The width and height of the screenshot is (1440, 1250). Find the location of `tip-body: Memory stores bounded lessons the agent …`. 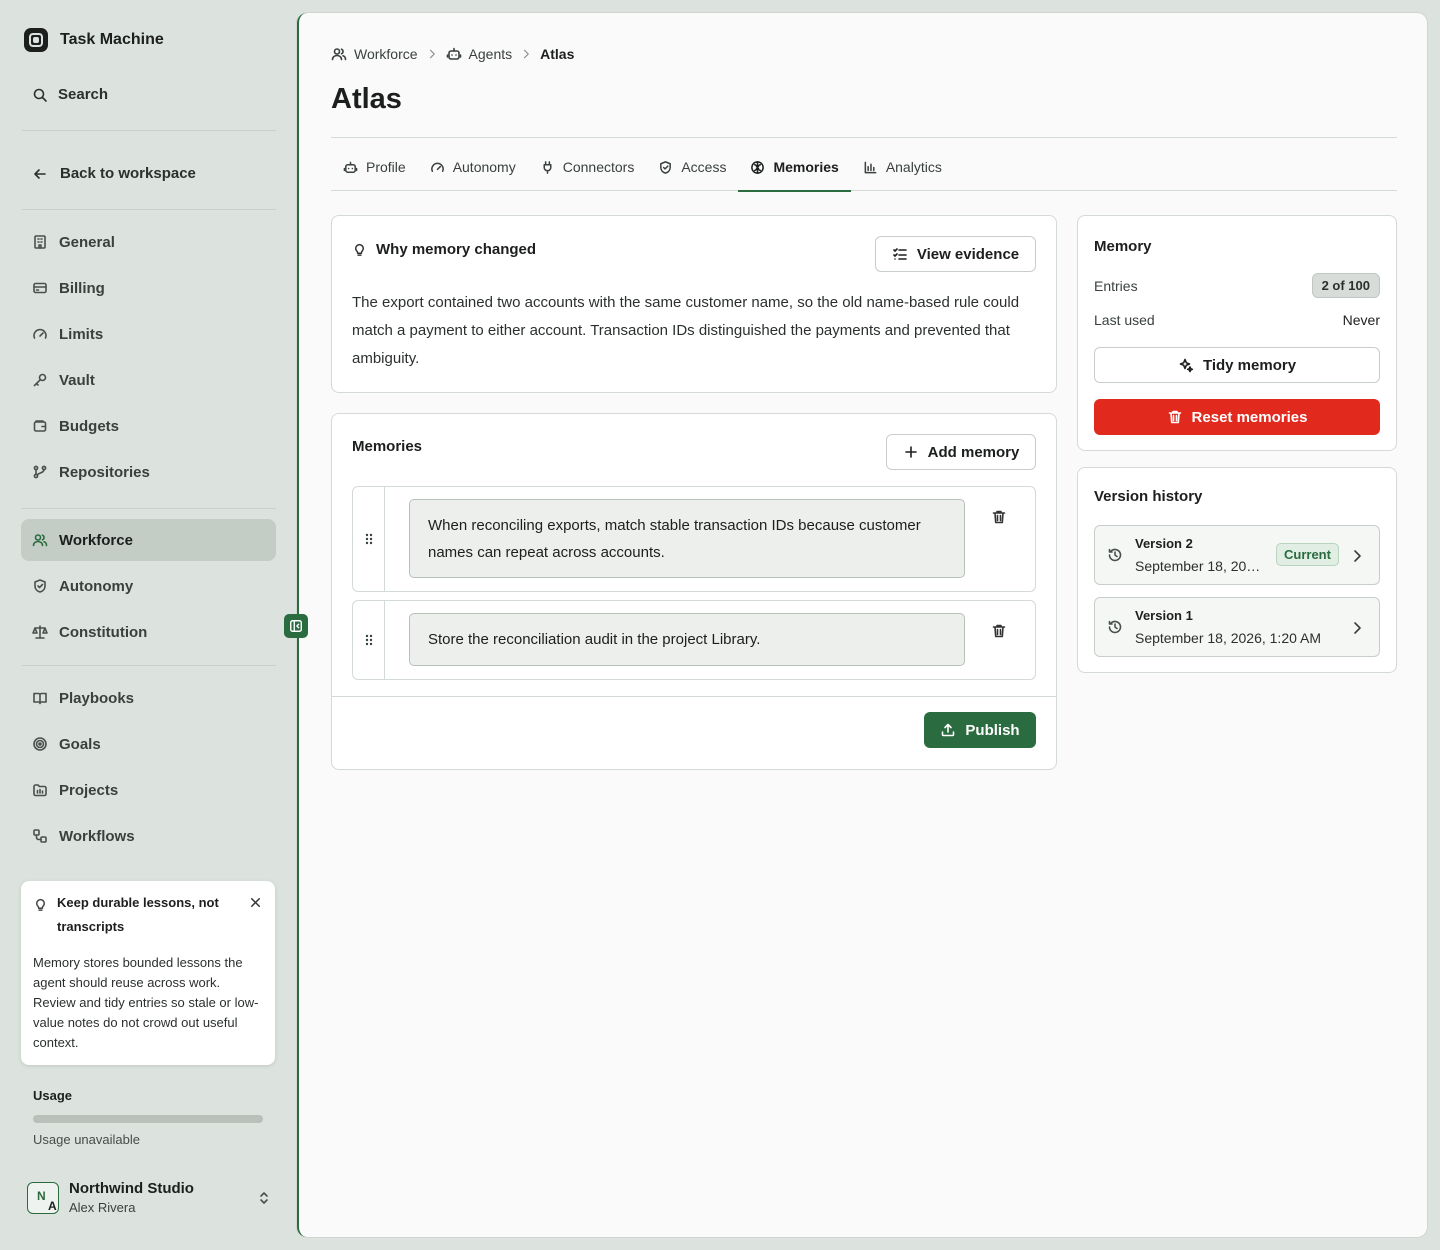

tip-body: Memory stores bounded lessons the agent … is located at coordinates (146, 1002).